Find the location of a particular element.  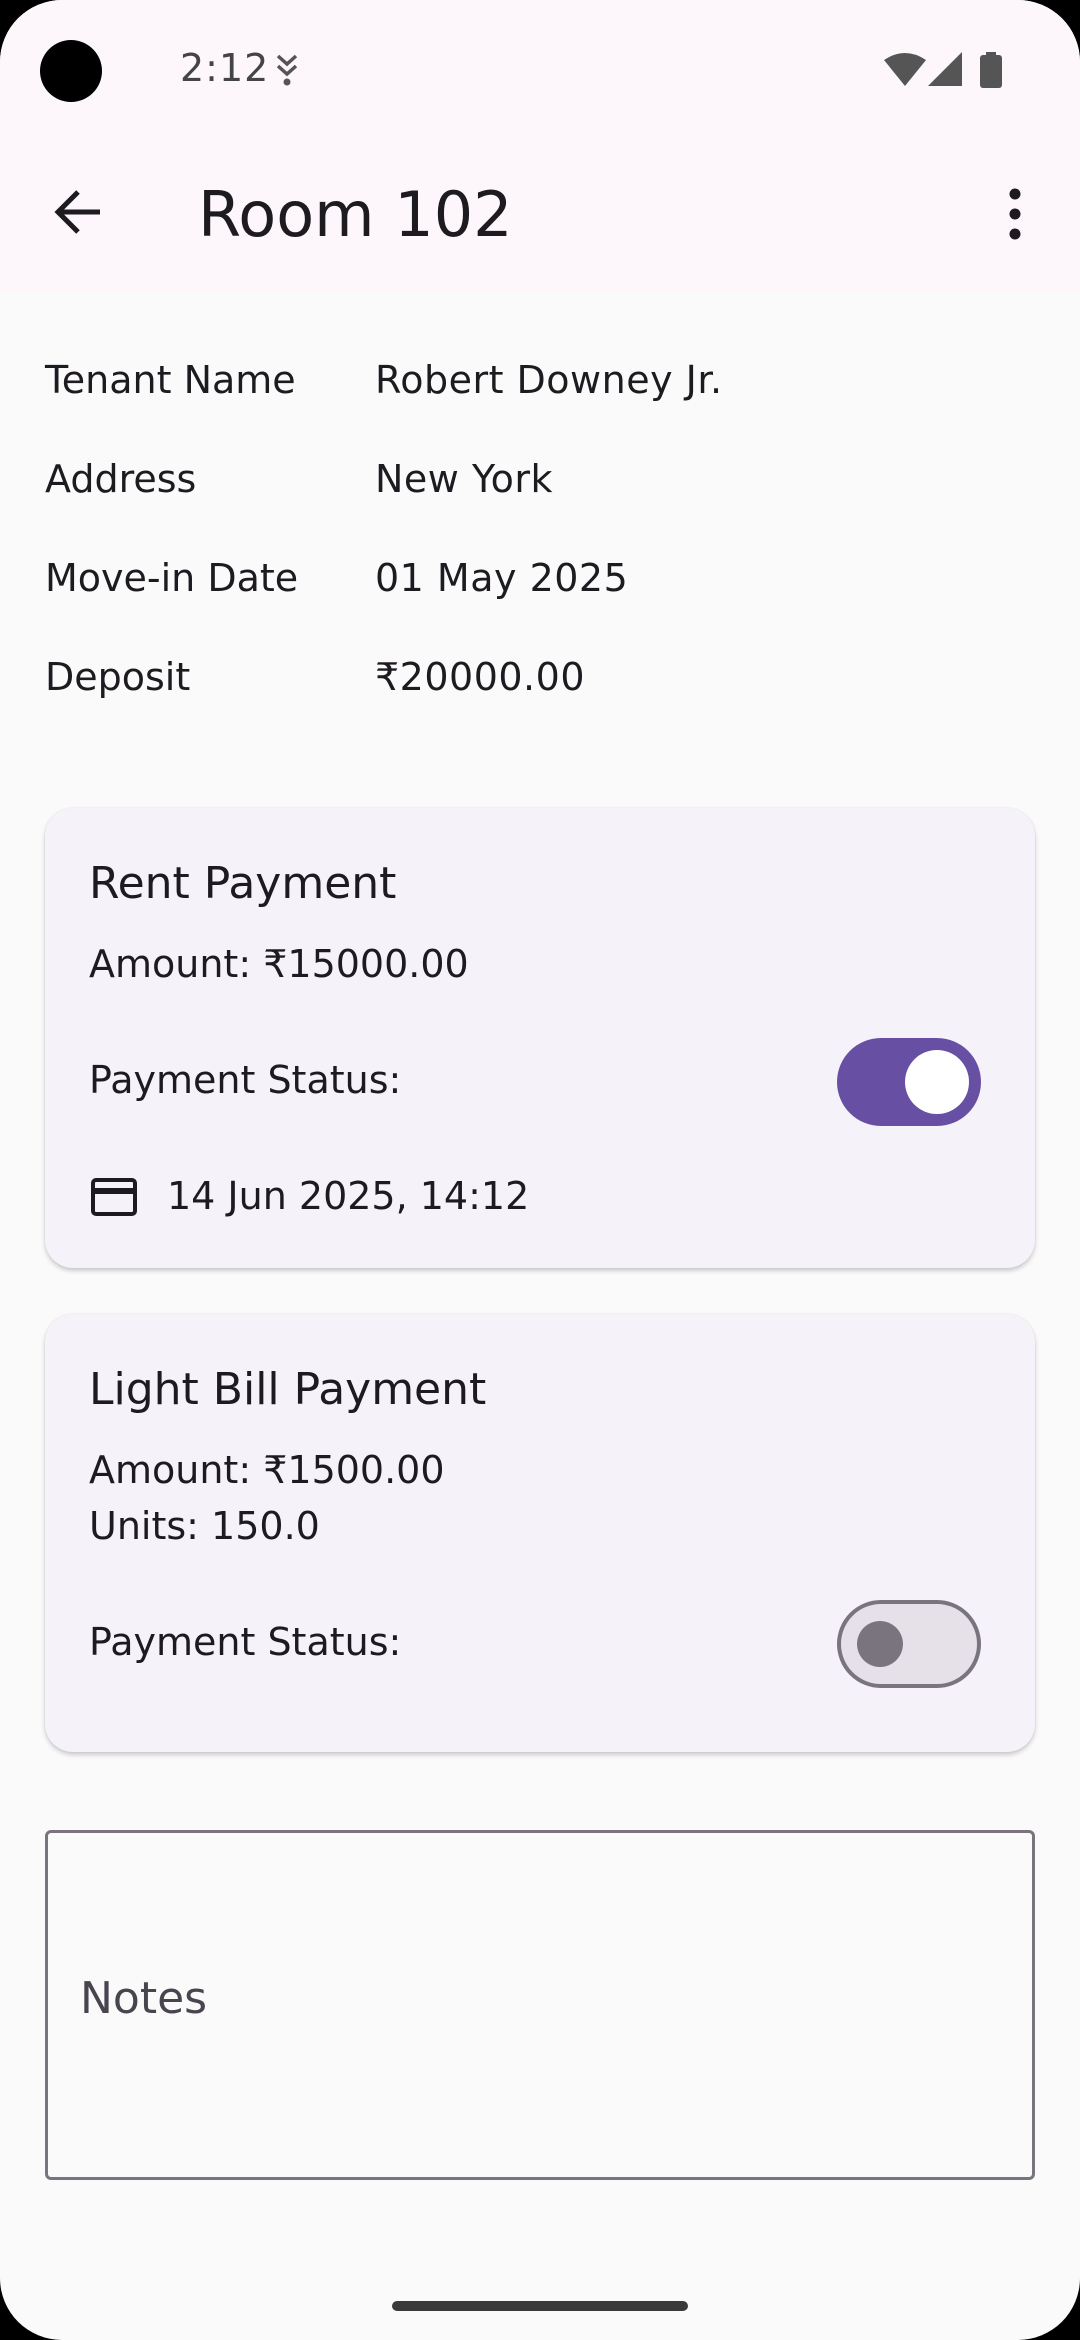

rent-card-title: Rent Payment is located at coordinates (243, 883).